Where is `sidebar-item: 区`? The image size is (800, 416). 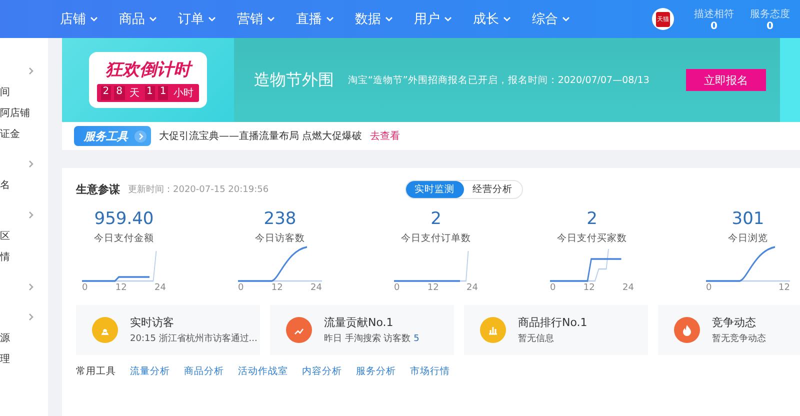
sidebar-item: 区 is located at coordinates (24, 236).